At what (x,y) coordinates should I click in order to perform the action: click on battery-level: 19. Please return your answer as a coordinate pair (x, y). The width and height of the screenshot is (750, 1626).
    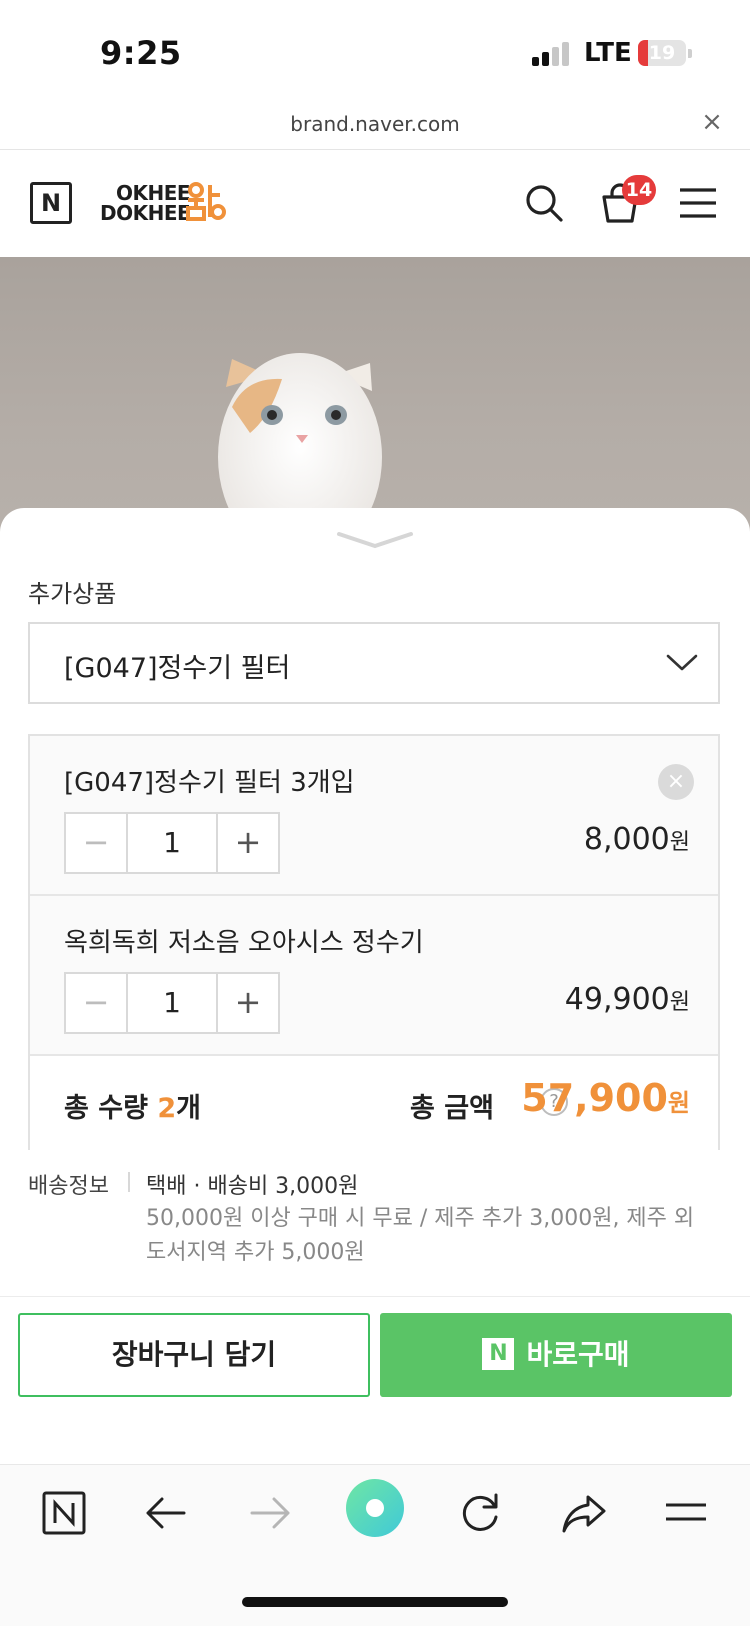
    Looking at the image, I should click on (662, 53).